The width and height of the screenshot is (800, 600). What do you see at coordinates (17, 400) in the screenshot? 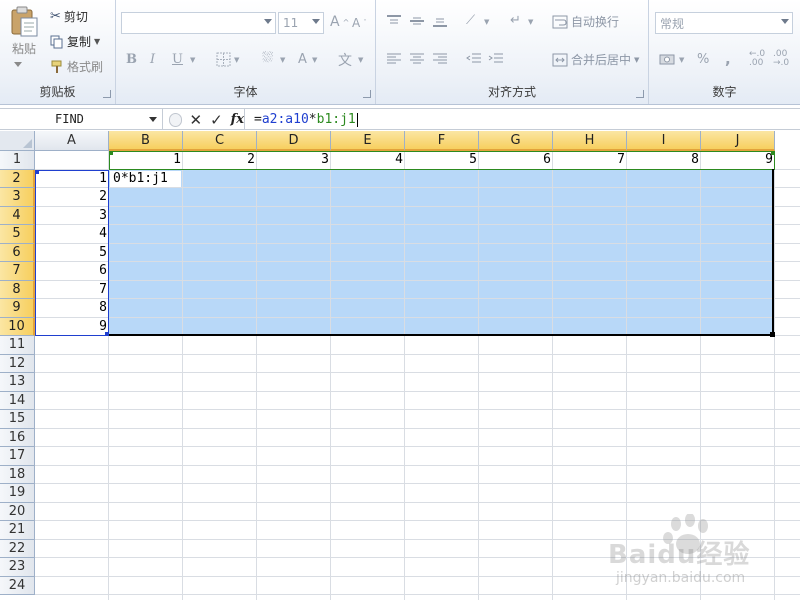
I see `row-header-14: 14` at bounding box center [17, 400].